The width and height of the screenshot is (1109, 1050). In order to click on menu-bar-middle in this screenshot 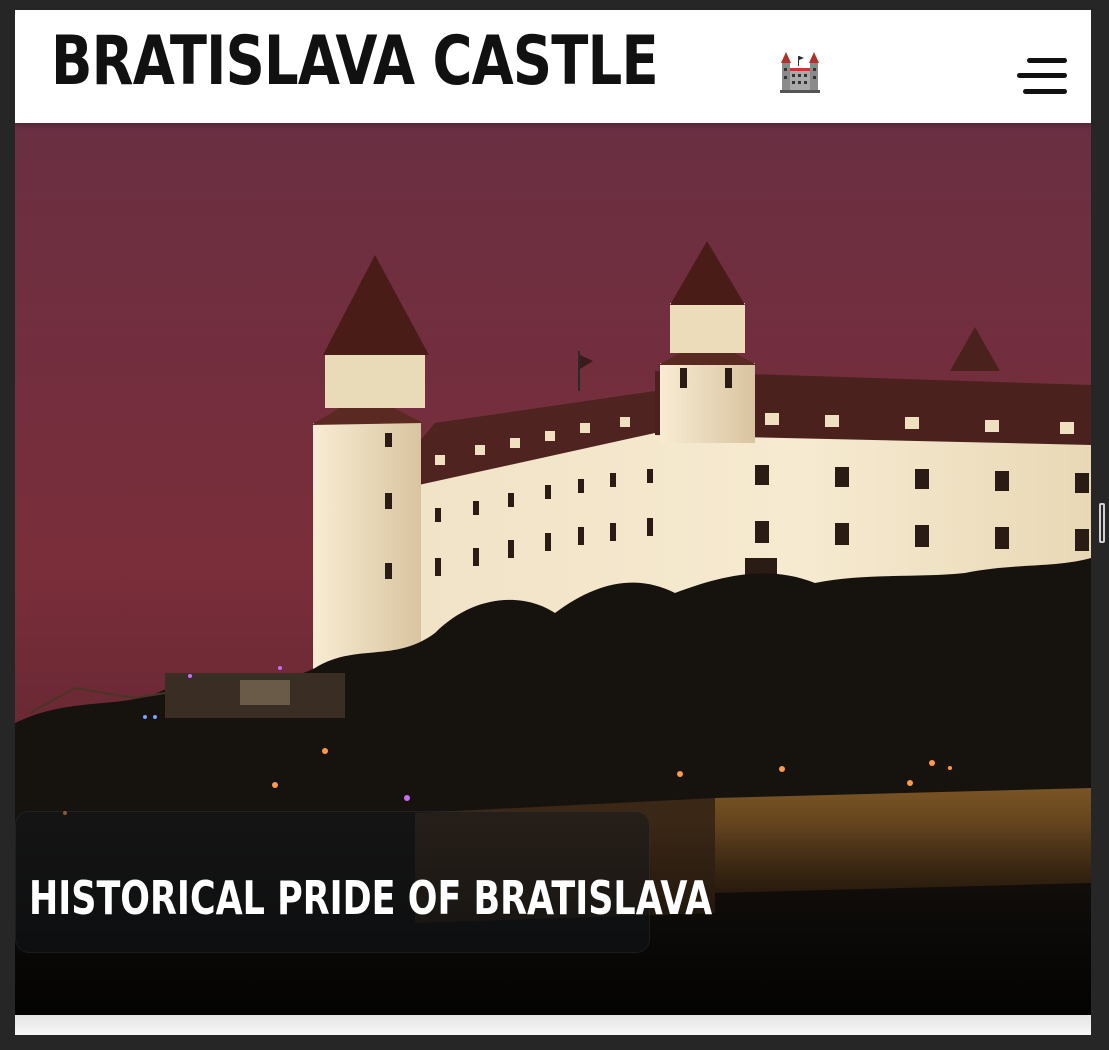, I will do `click(1042, 75)`.